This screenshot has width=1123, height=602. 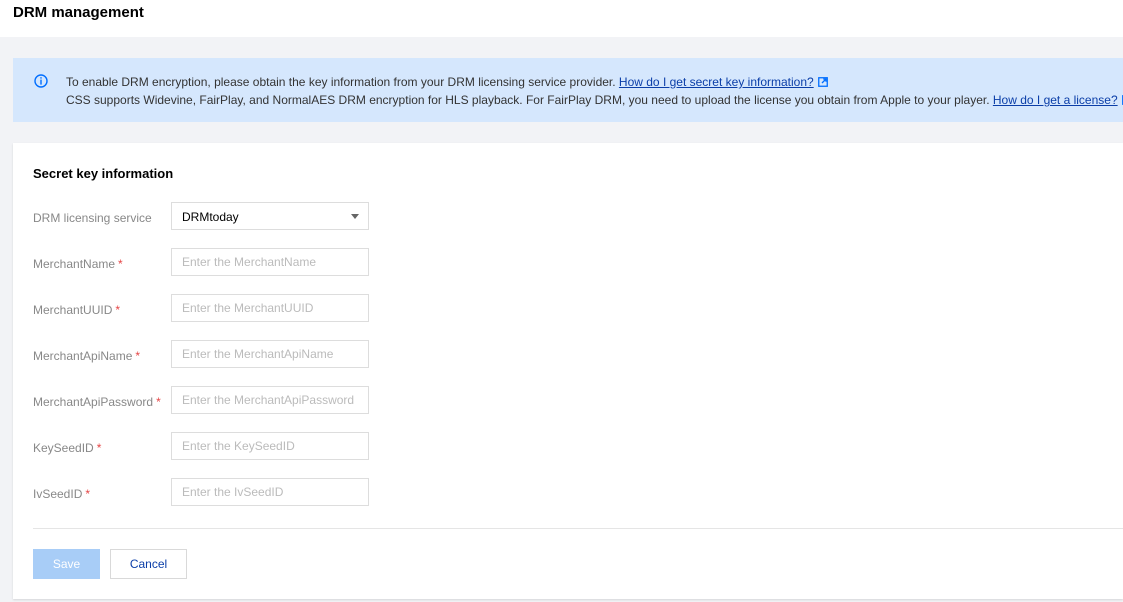 I want to click on merchant-uuid-label: MerchantUUID *, so click(x=76, y=310).